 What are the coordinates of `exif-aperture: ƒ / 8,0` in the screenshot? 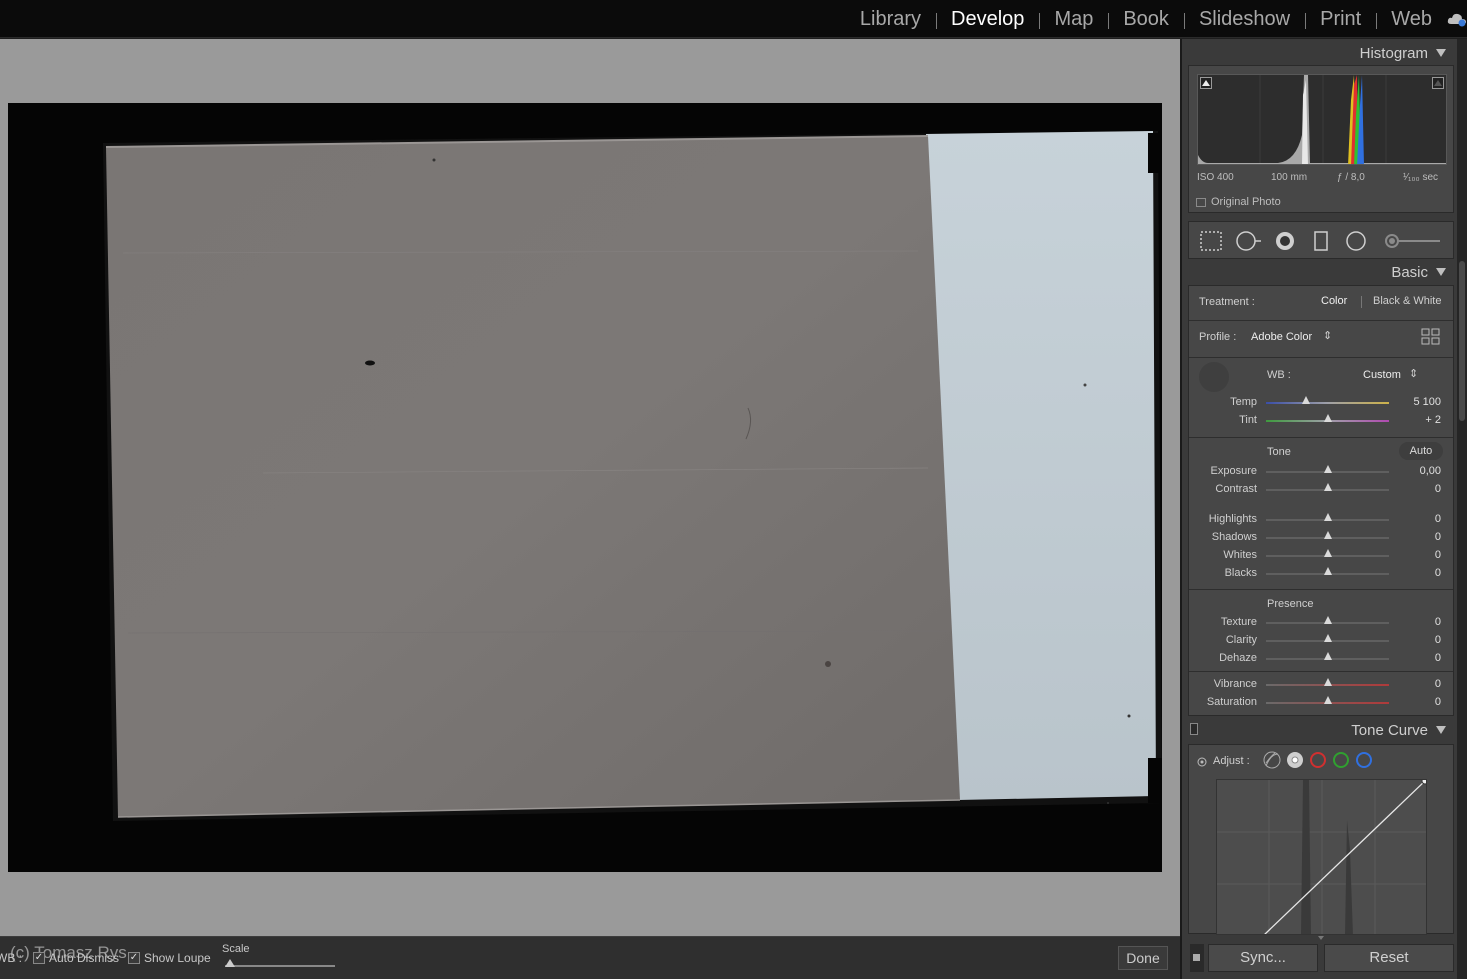 It's located at (1351, 177).